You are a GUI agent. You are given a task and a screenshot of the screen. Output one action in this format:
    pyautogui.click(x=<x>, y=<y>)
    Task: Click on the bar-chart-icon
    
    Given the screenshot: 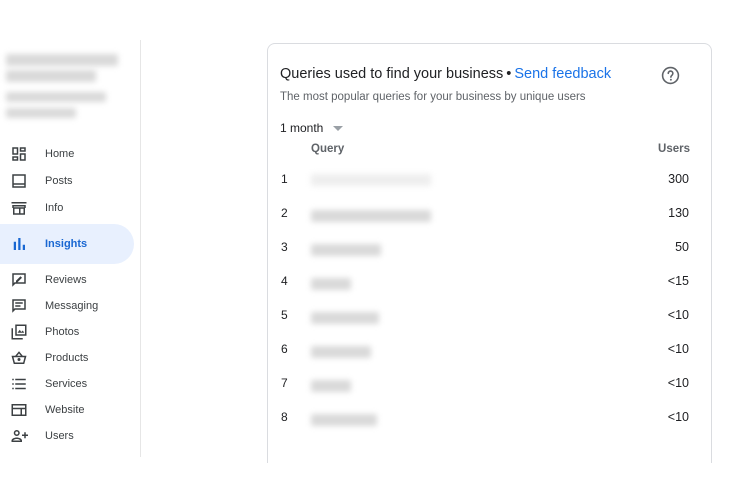 What is the action you would take?
    pyautogui.click(x=19, y=244)
    